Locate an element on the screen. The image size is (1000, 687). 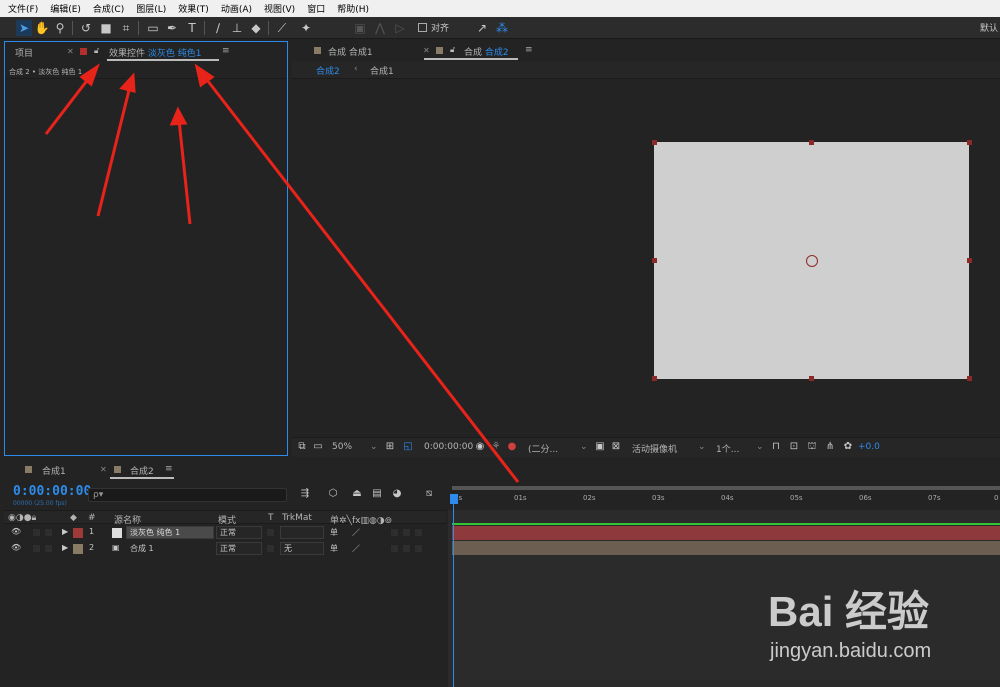
shy-switch-icon: 单 is located at coordinates (334, 532).